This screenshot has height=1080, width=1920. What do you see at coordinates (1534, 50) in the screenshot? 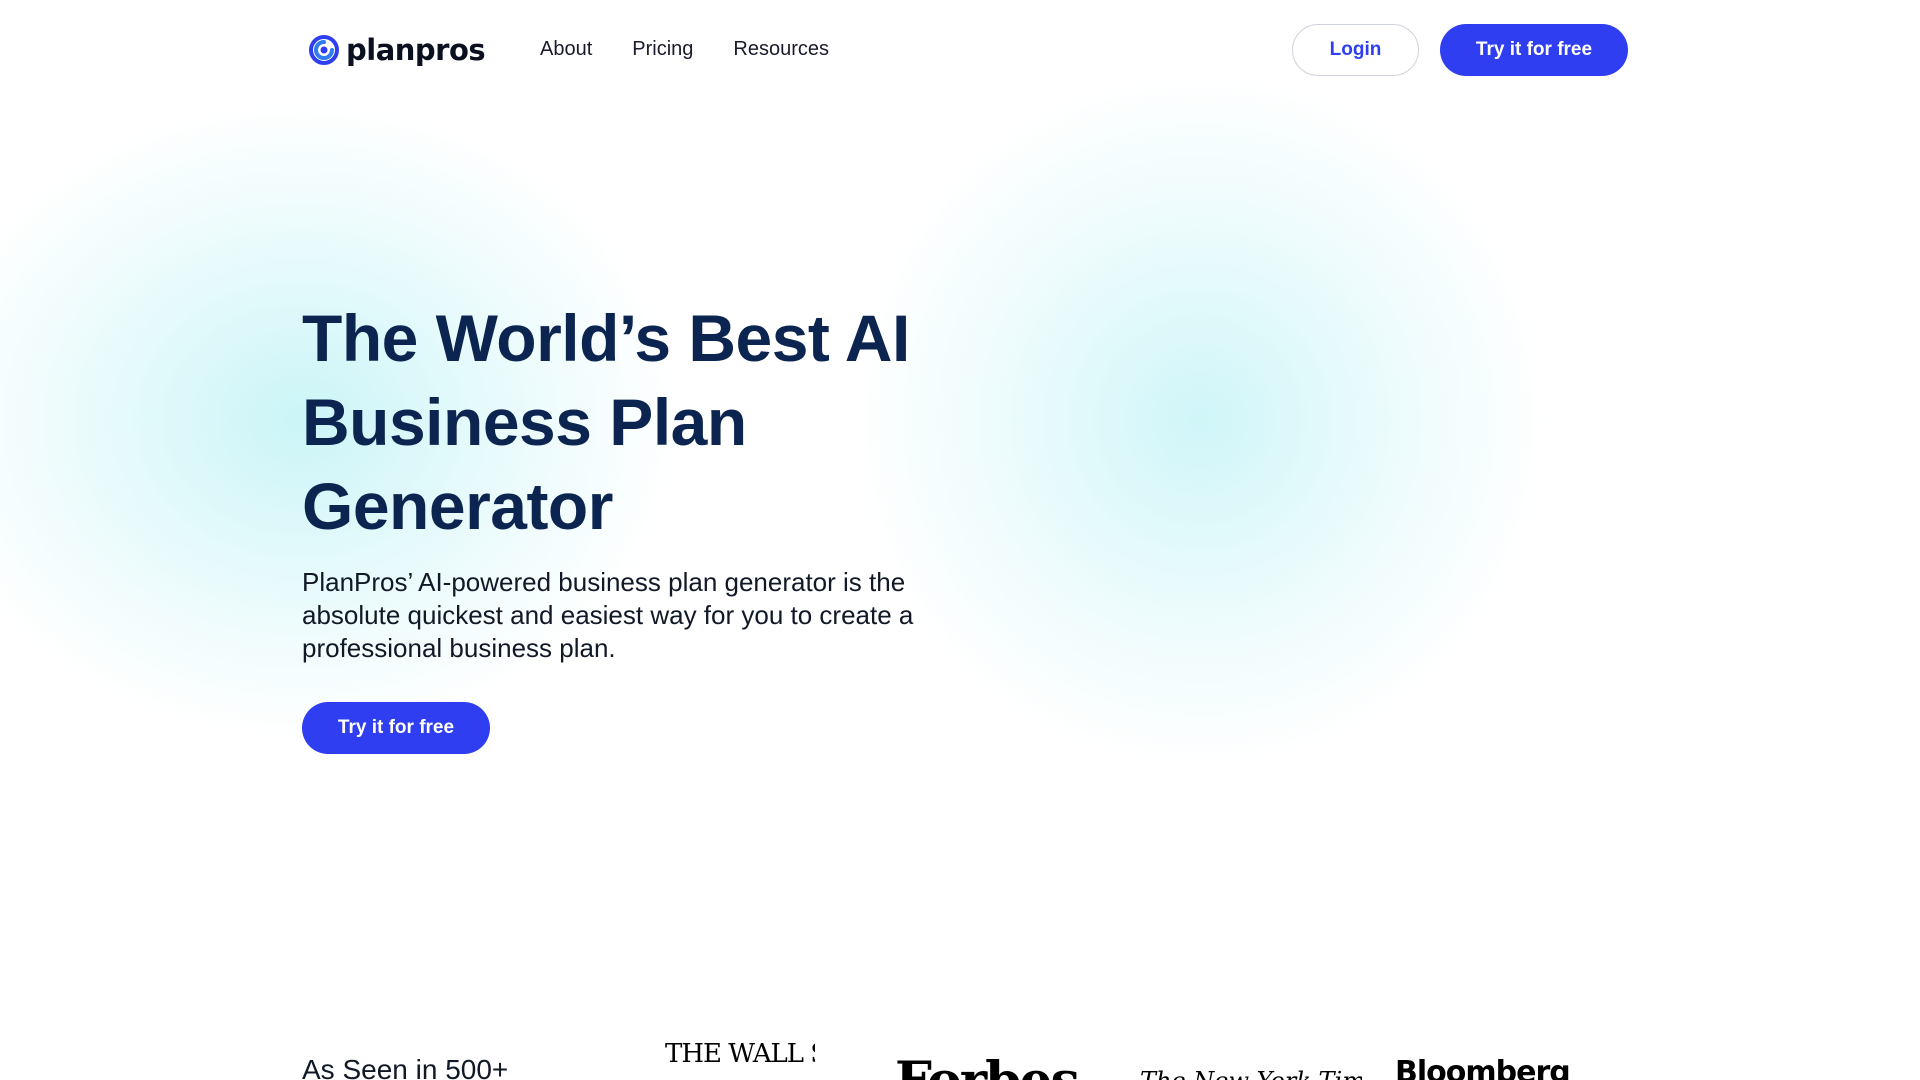
I see `header-try-free-button: Try it for free` at bounding box center [1534, 50].